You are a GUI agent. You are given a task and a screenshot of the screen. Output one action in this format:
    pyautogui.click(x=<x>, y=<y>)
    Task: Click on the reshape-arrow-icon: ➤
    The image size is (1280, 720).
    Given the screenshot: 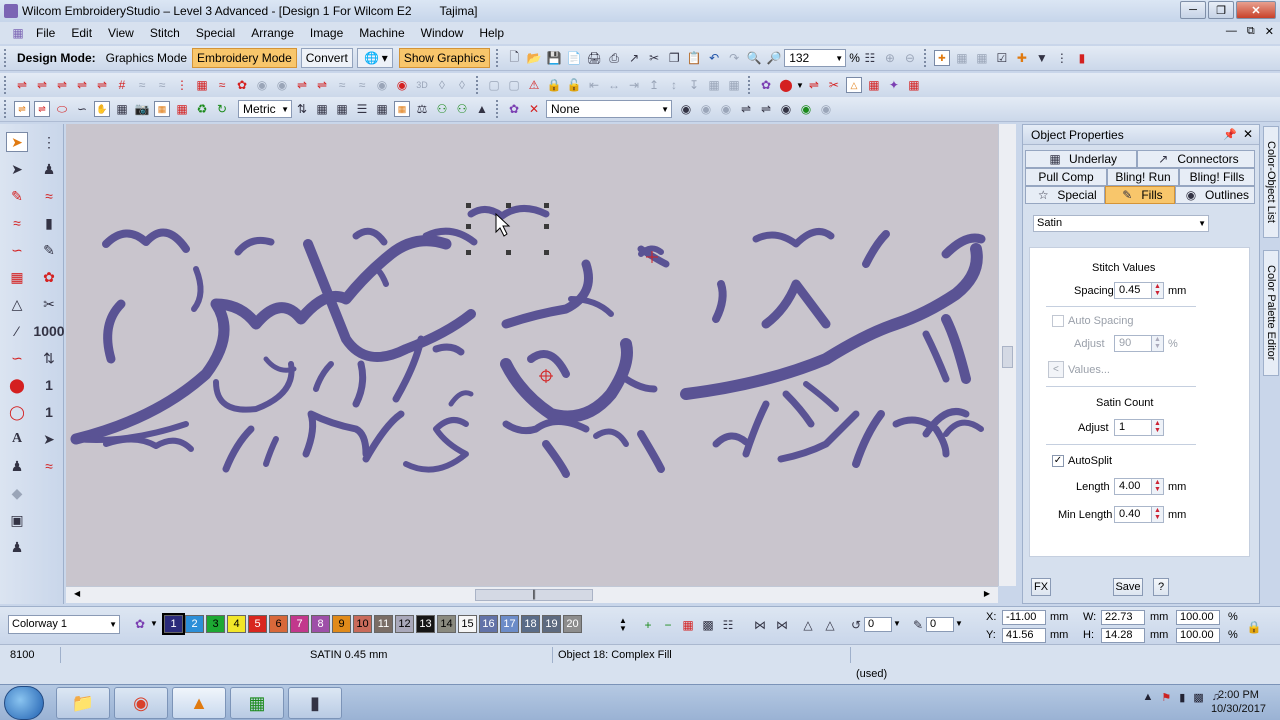 What is the action you would take?
    pyautogui.click(x=17, y=169)
    